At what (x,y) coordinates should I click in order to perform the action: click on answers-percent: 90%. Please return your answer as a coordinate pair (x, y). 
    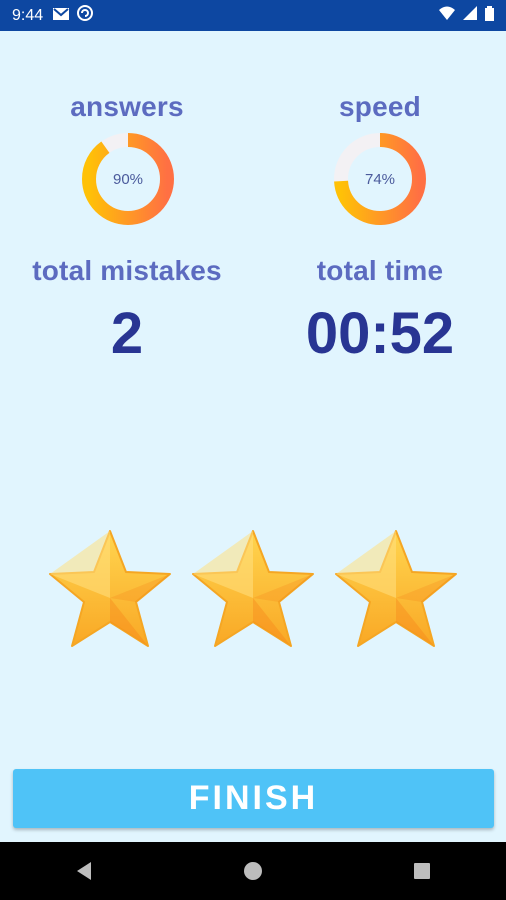
    Looking at the image, I should click on (128, 179).